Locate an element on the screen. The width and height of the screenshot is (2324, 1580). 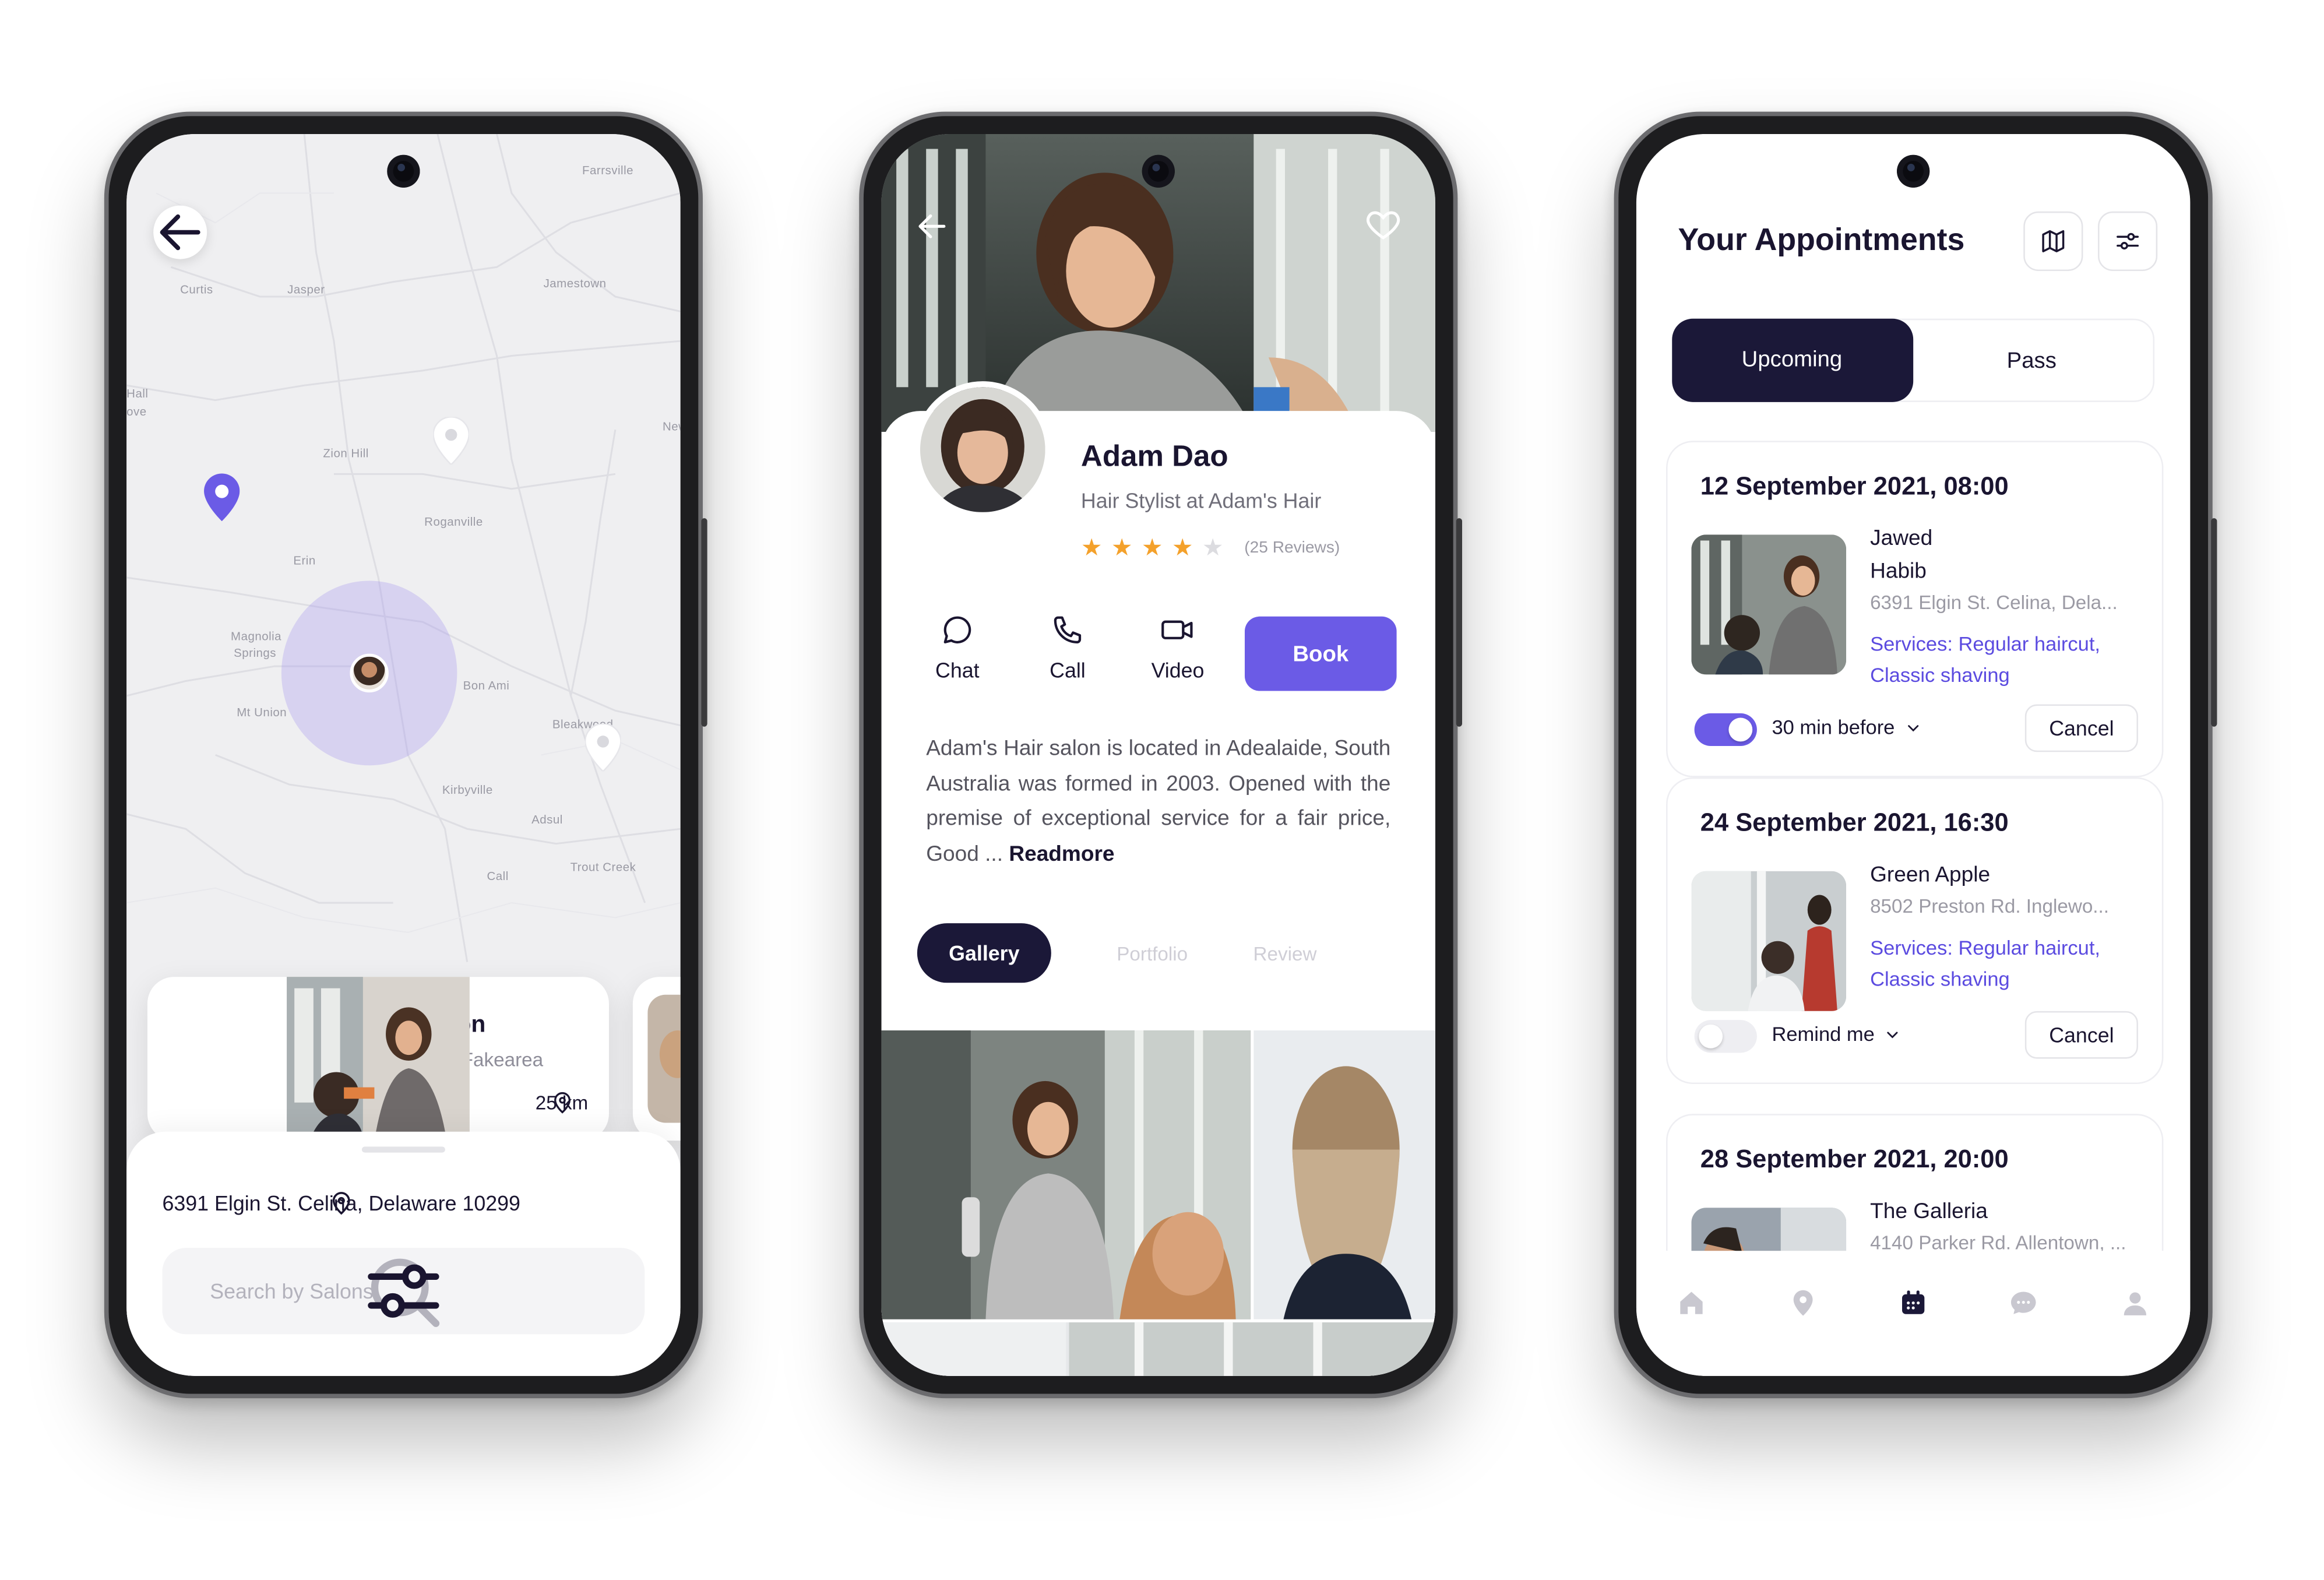
bottom-sheet: 6391 Elgin St. Celina, Delaware 10299 is located at coordinates (403, 1253).